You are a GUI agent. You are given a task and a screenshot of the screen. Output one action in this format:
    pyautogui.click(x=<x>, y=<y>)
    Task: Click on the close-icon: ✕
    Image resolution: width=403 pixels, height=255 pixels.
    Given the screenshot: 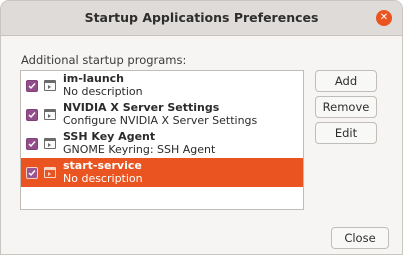 What is the action you would take?
    pyautogui.click(x=384, y=18)
    